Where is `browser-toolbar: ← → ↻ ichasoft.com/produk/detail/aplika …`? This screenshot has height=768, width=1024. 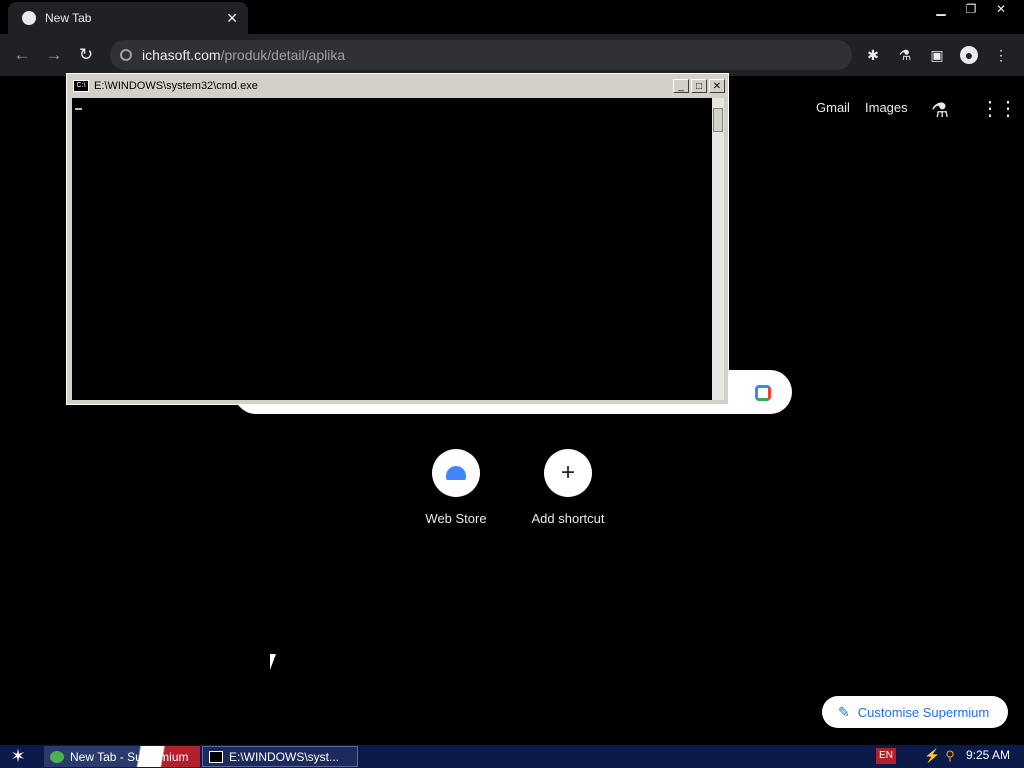
browser-toolbar: ← → ↻ ichasoft.com/produk/detail/aplika … is located at coordinates (512, 55).